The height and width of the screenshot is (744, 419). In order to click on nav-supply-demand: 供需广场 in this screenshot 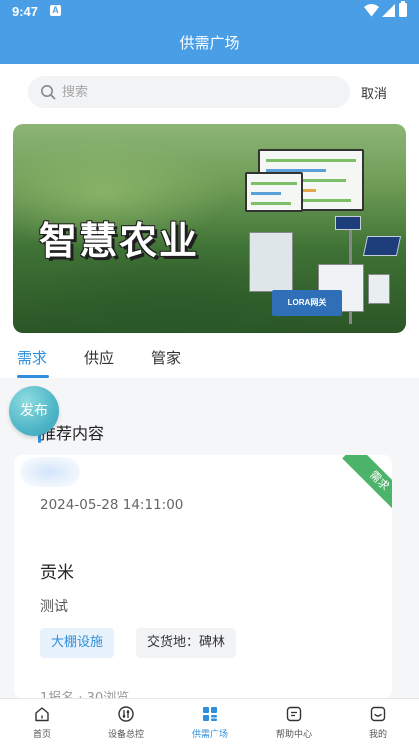, I will do `click(210, 721)`.